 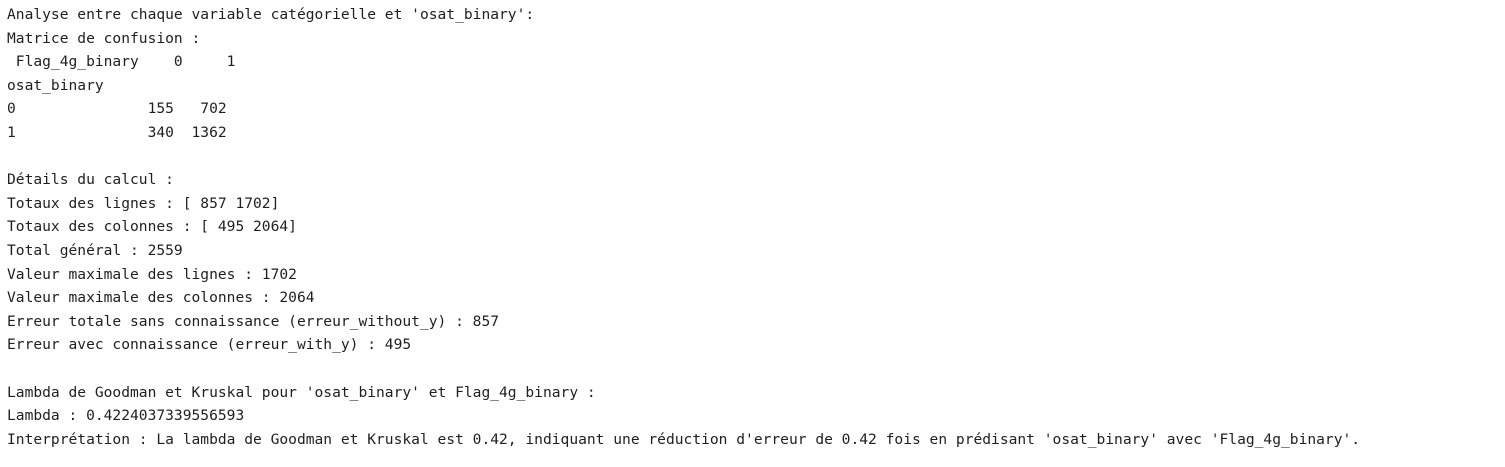 I want to click on output-line-table-row-1: 1 340 1362, so click(x=117, y=132).